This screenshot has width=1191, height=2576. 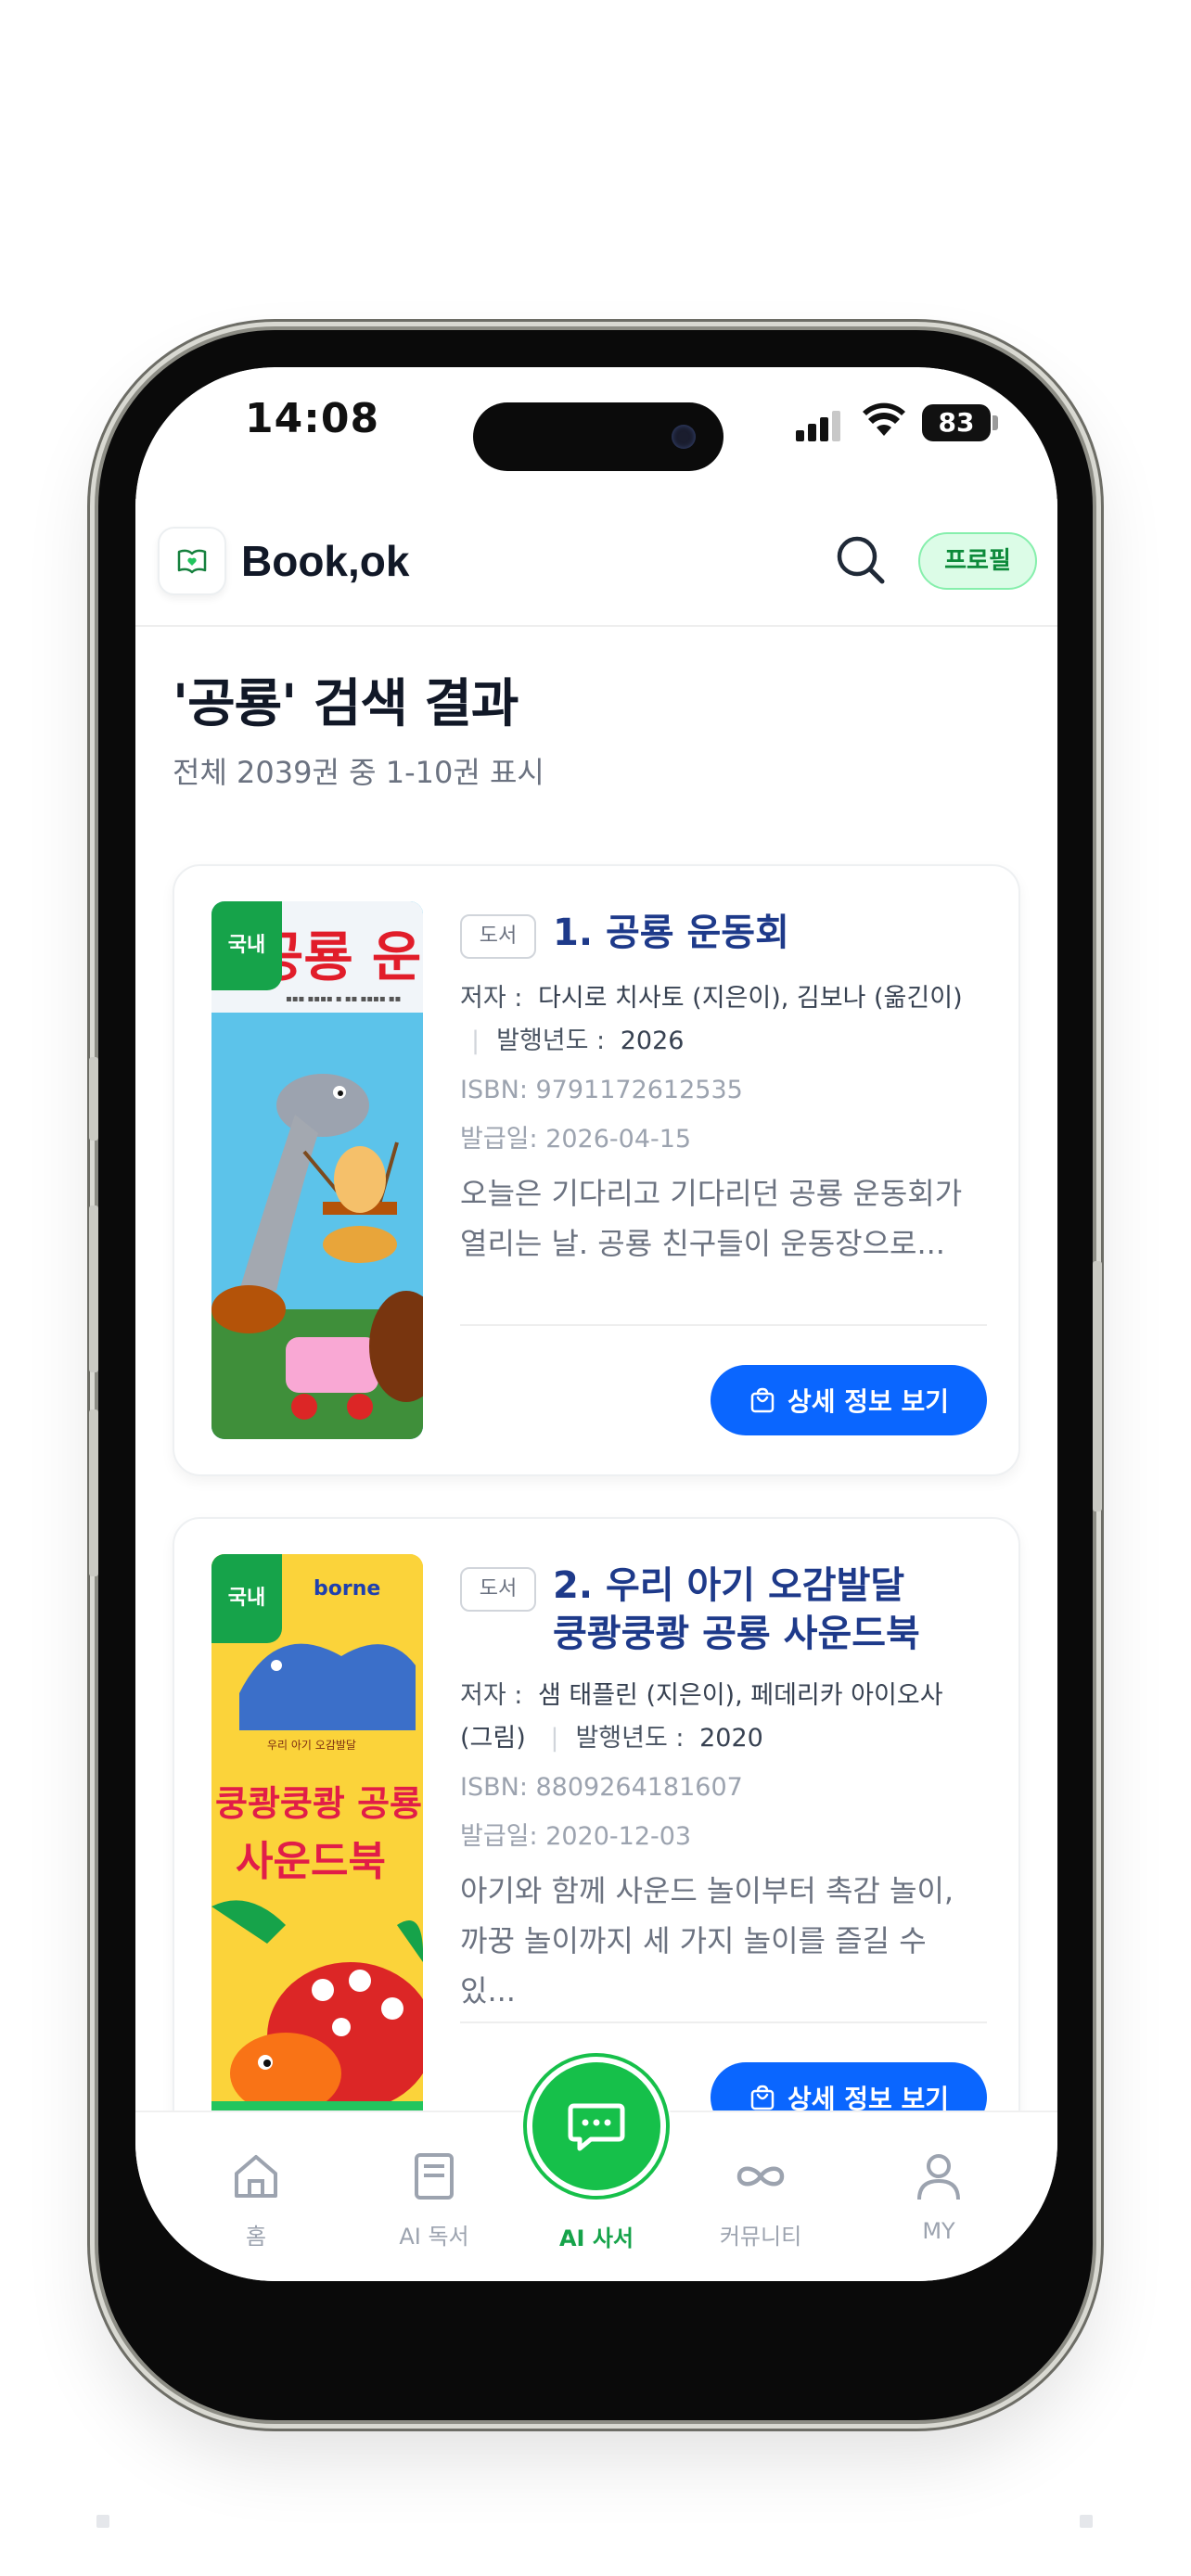 What do you see at coordinates (93, 1099) in the screenshot?
I see `phone-action-button` at bounding box center [93, 1099].